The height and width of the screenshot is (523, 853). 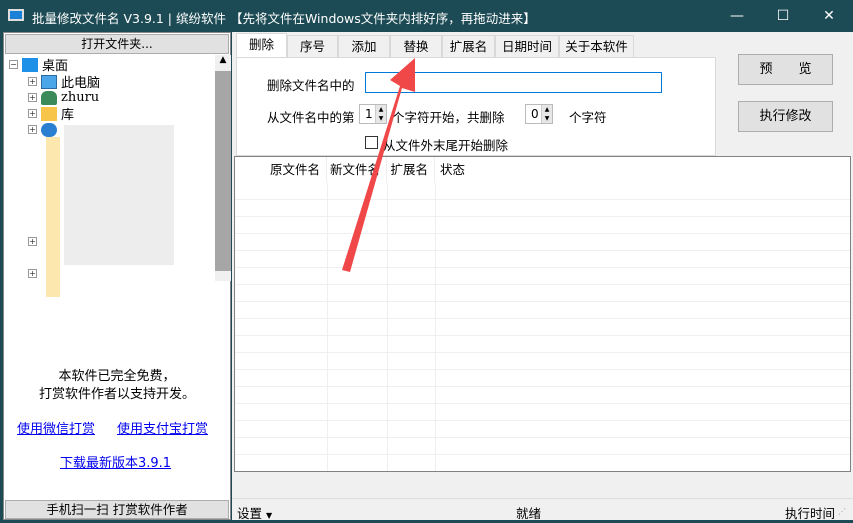 I want to click on red-arrow-icon, so click(x=378, y=165).